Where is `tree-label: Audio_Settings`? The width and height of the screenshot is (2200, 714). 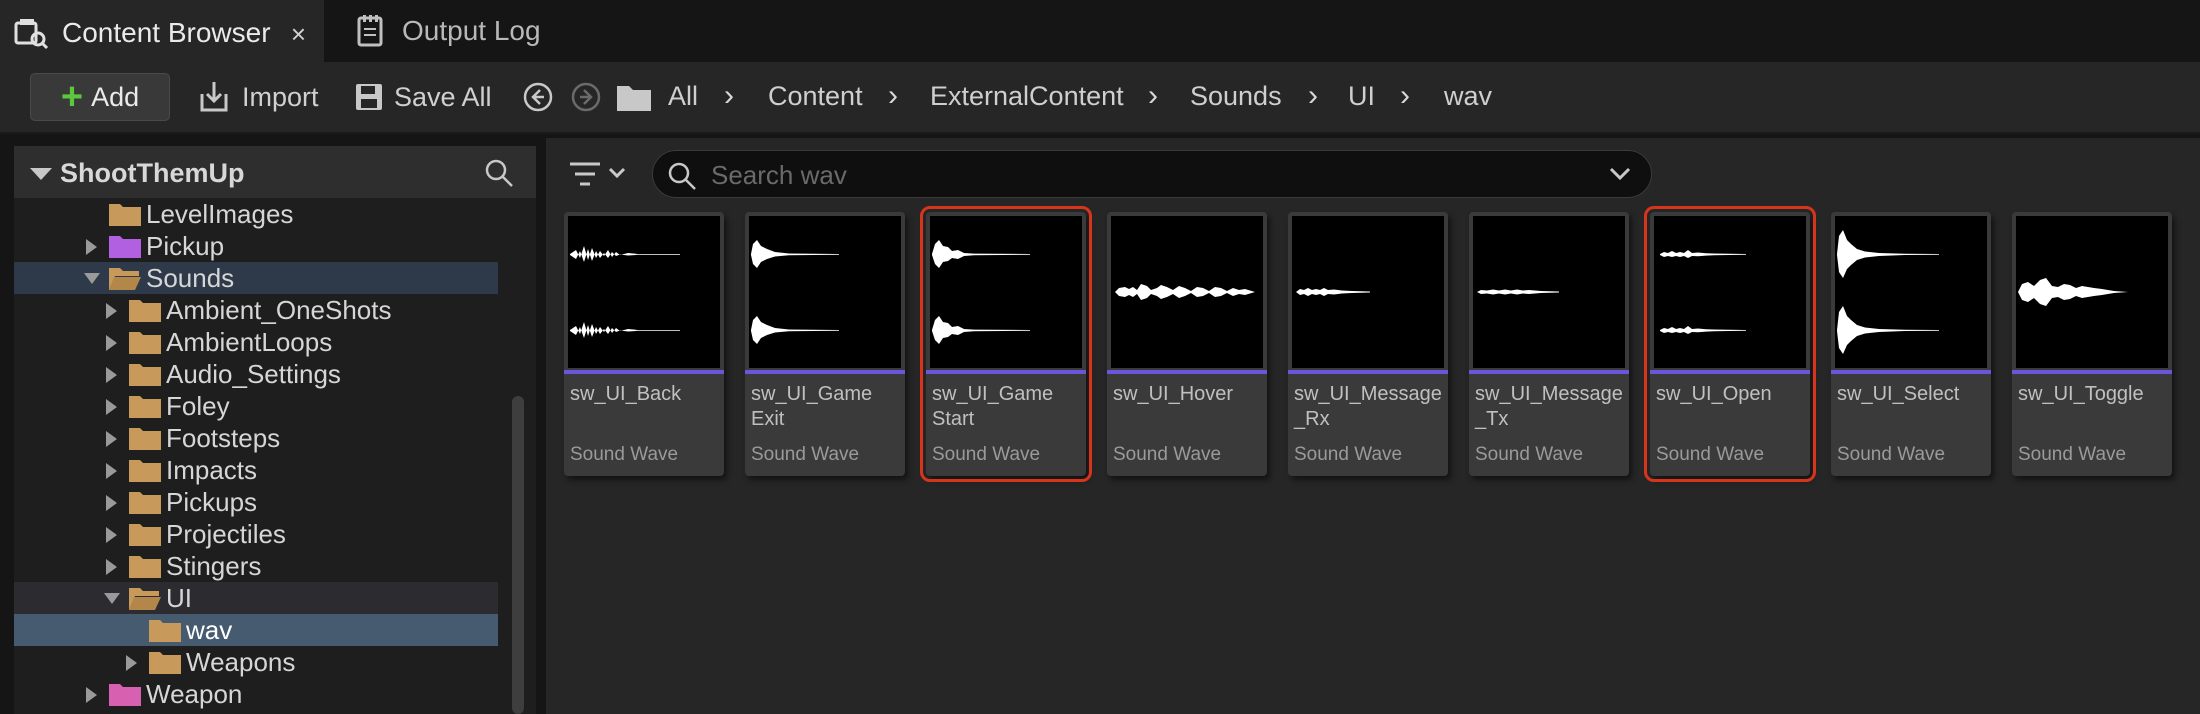
tree-label: Audio_Settings is located at coordinates (253, 374).